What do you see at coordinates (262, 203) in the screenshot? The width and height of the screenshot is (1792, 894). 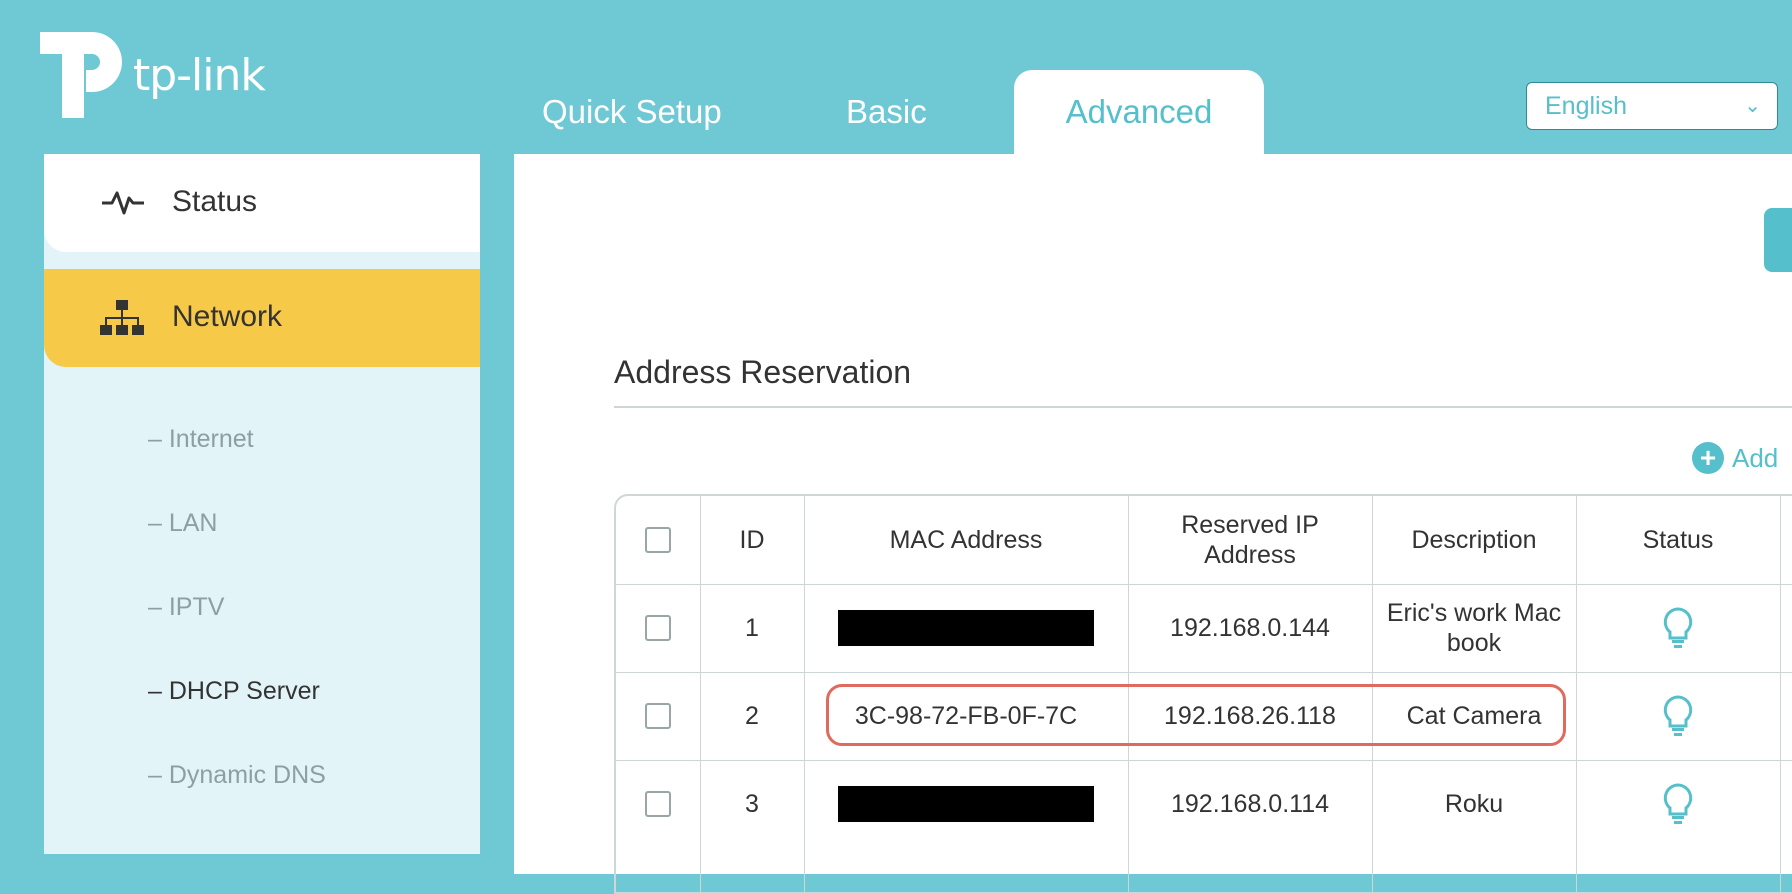 I see `sidebar-item-status: Status` at bounding box center [262, 203].